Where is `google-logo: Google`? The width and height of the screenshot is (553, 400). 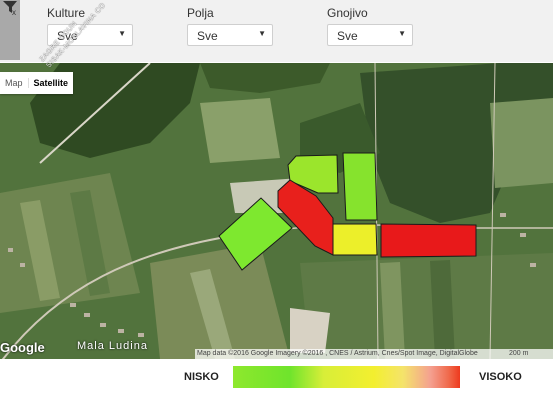 google-logo: Google is located at coordinates (22, 347).